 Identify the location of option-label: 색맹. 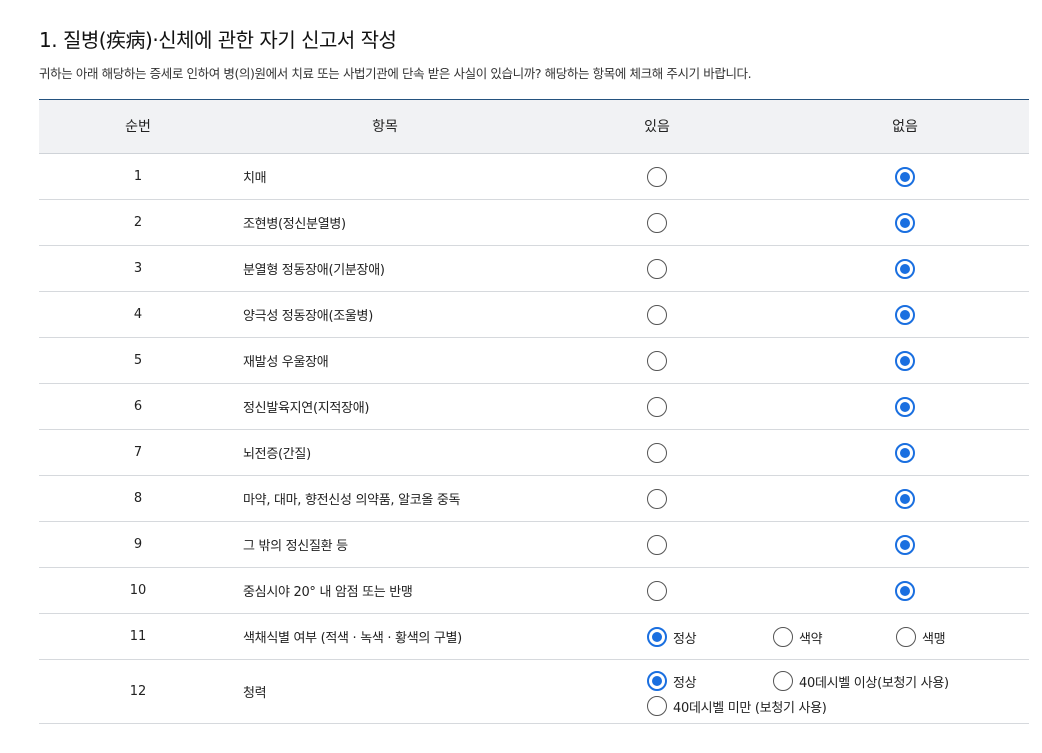
(934, 639).